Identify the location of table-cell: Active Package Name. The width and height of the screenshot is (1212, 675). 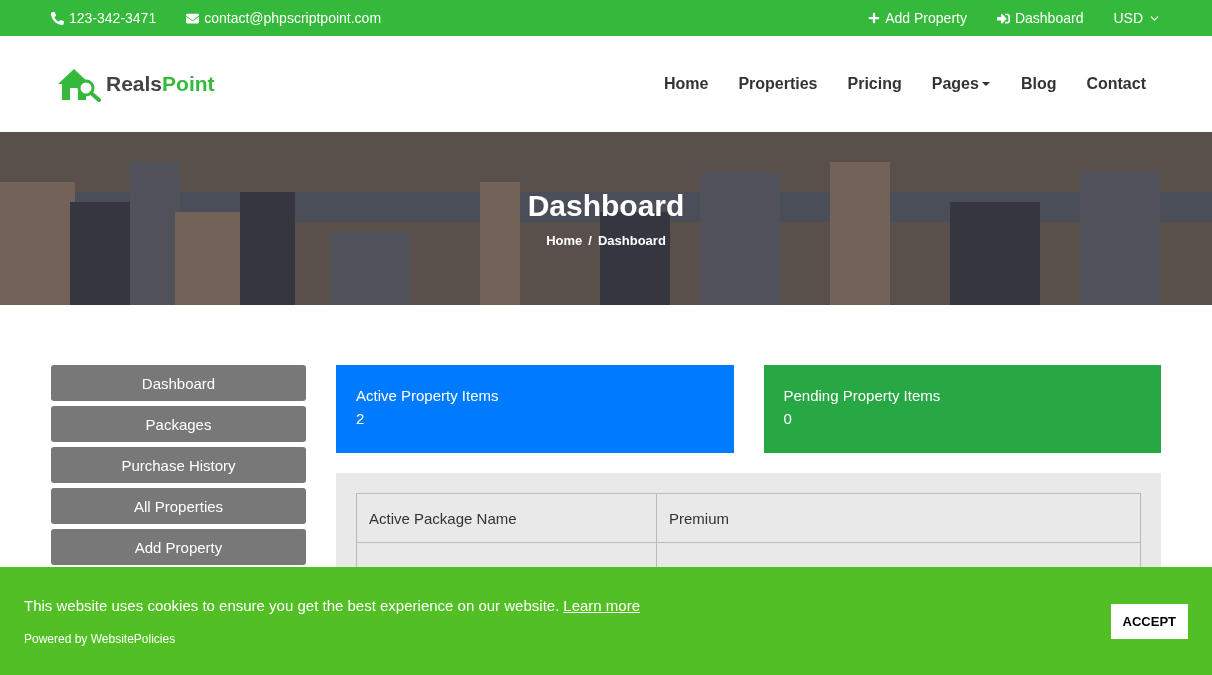
(506, 518).